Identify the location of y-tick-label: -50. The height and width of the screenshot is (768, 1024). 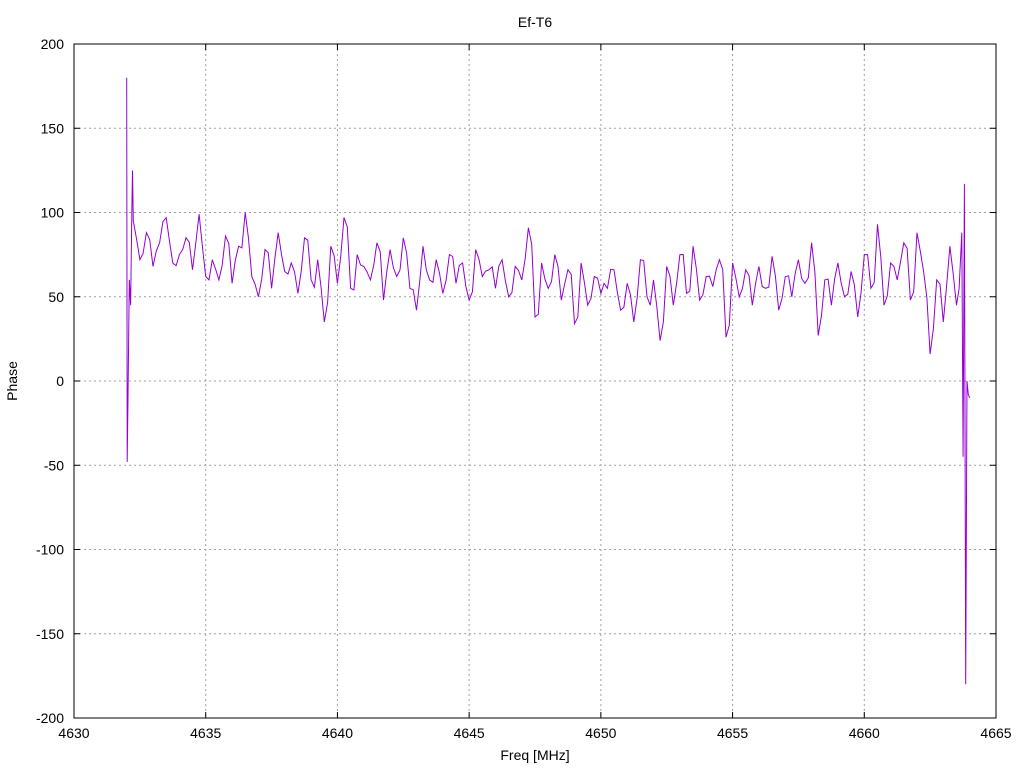
(54, 465).